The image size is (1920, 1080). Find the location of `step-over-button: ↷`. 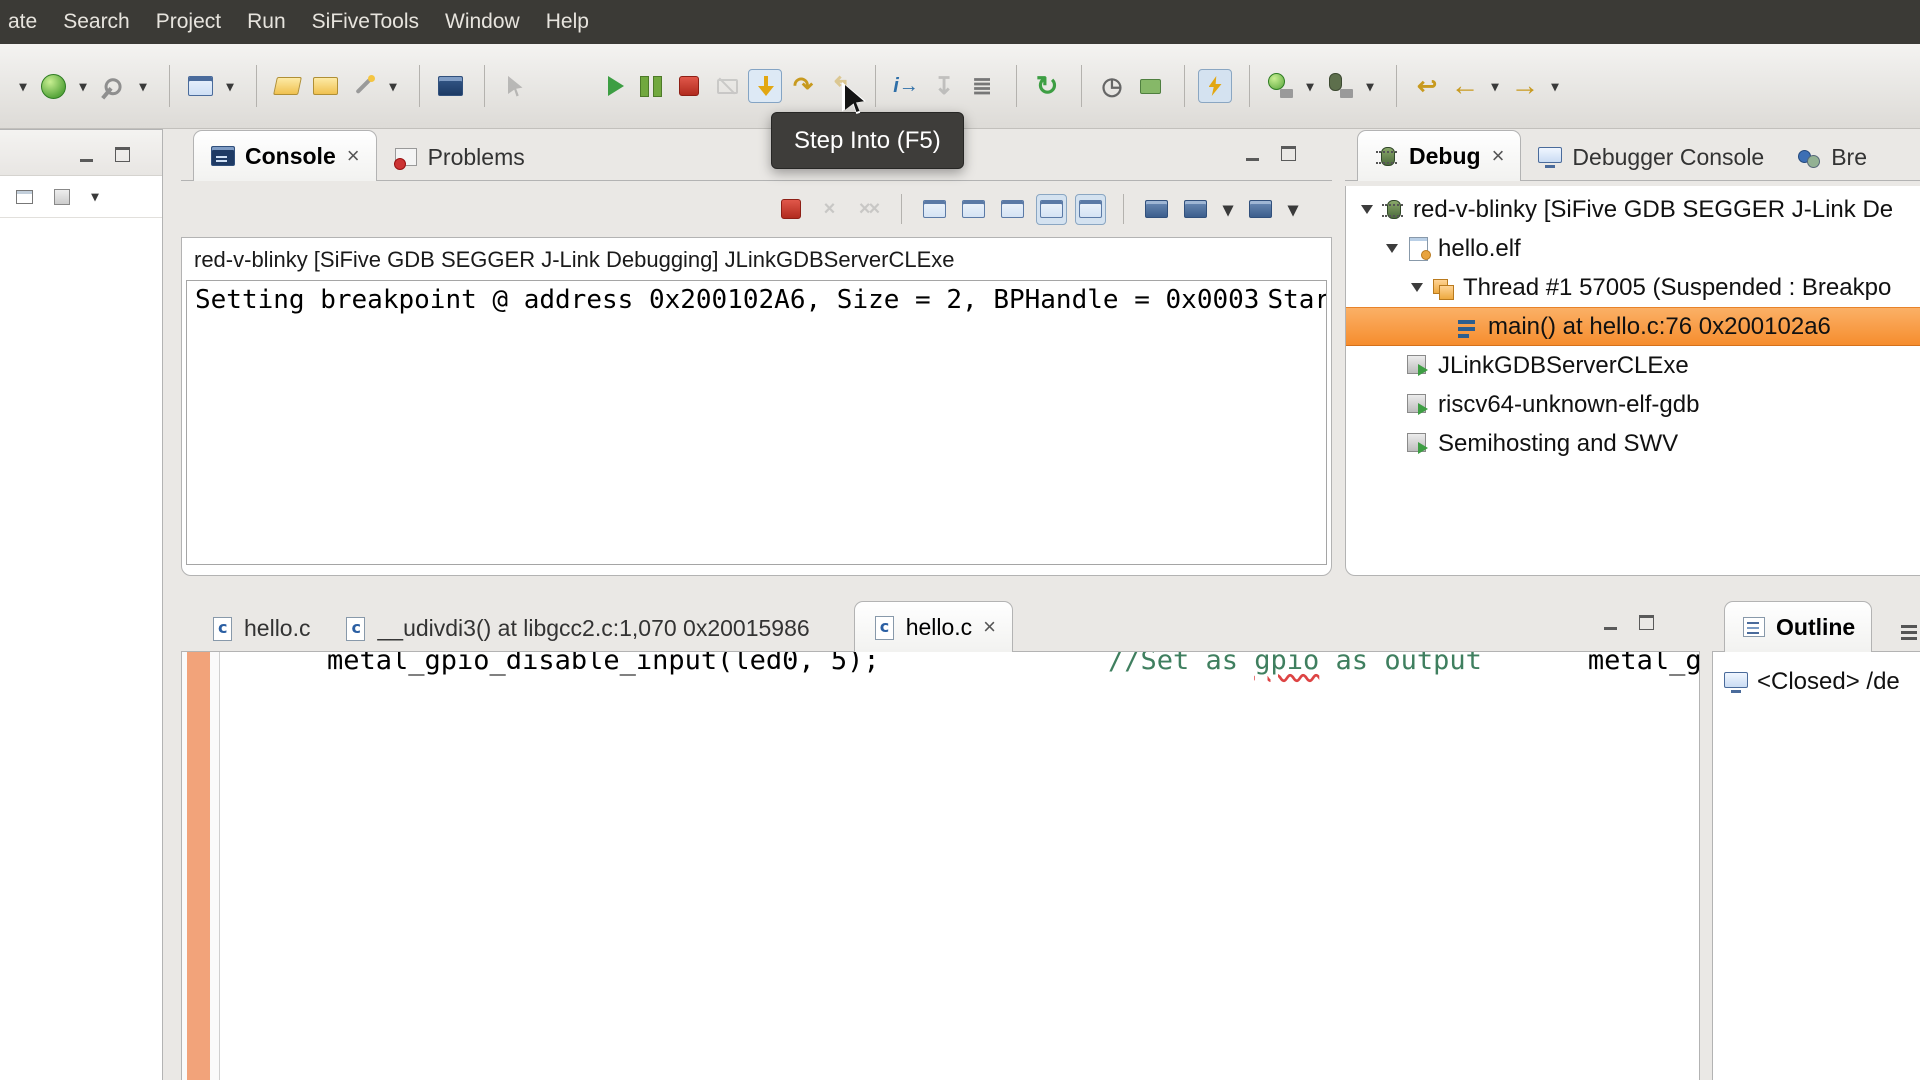

step-over-button: ↷ is located at coordinates (803, 86).